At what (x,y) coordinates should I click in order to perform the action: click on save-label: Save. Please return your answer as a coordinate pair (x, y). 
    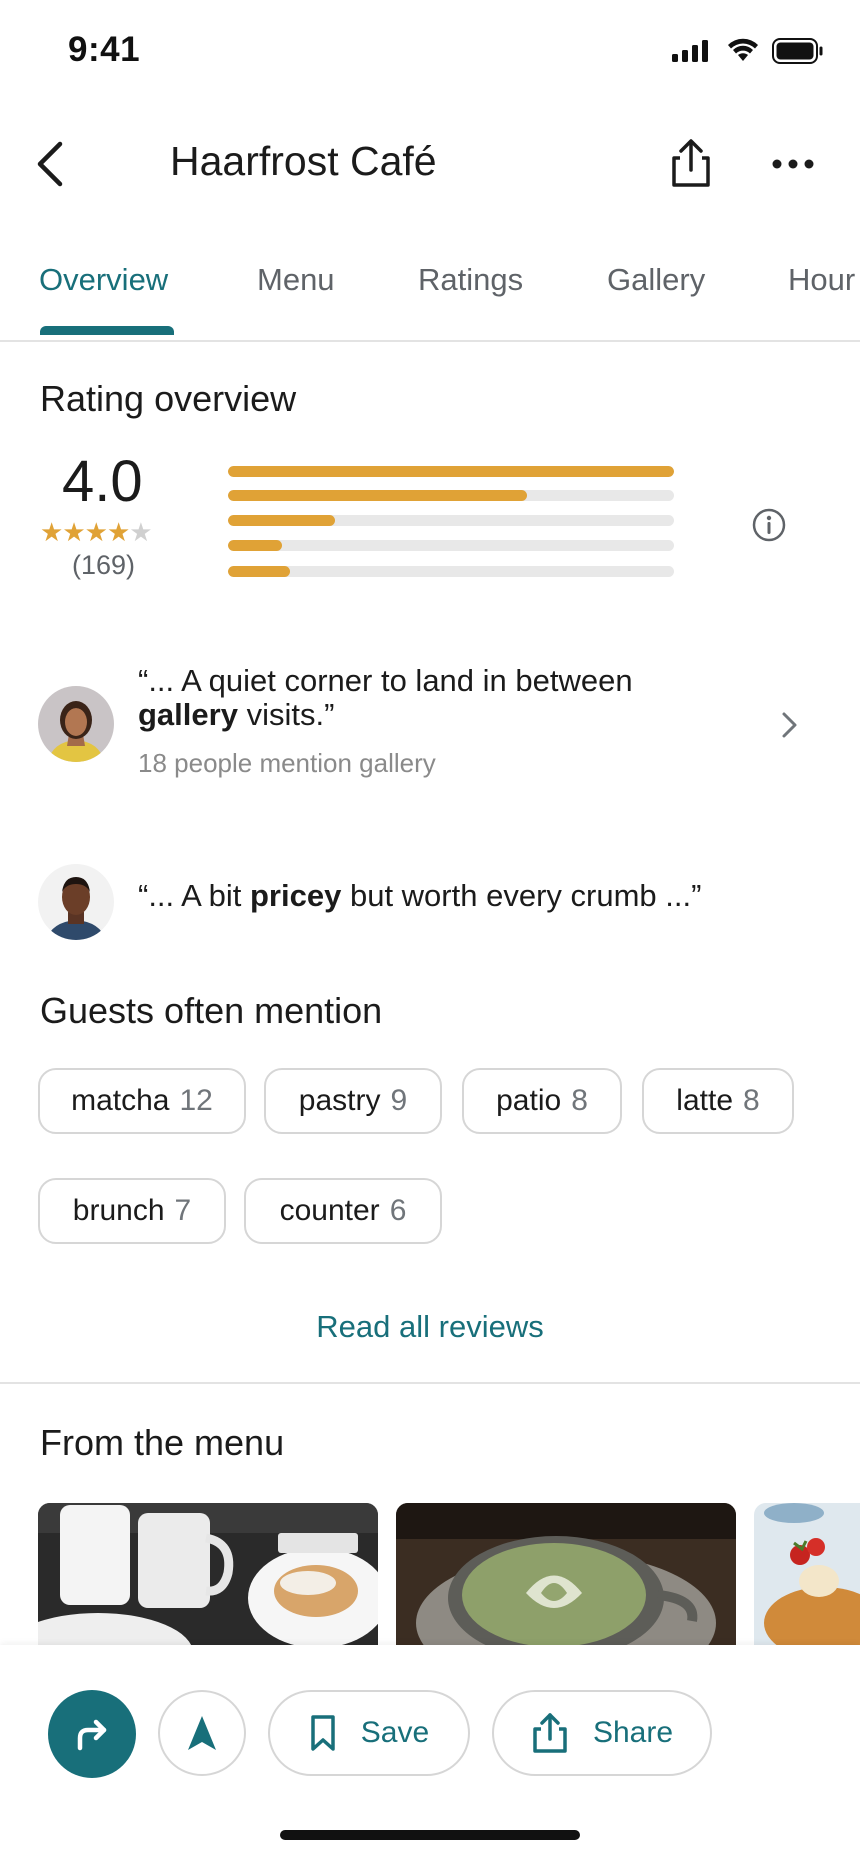
    Looking at the image, I should click on (395, 1732).